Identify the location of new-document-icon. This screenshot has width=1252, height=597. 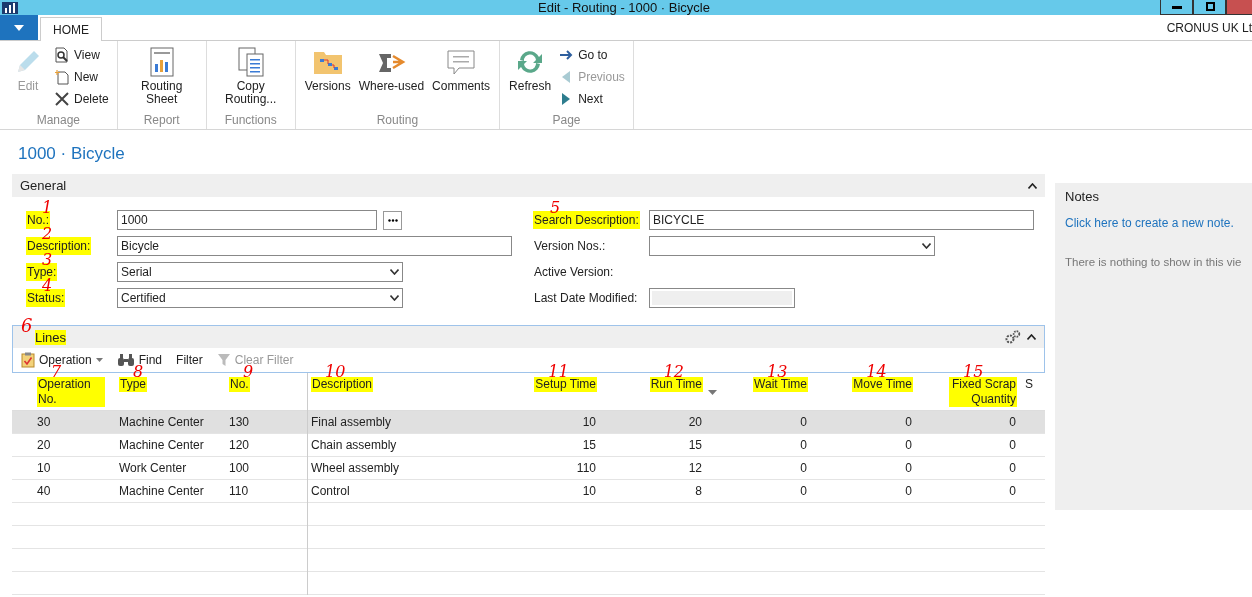
(62, 77).